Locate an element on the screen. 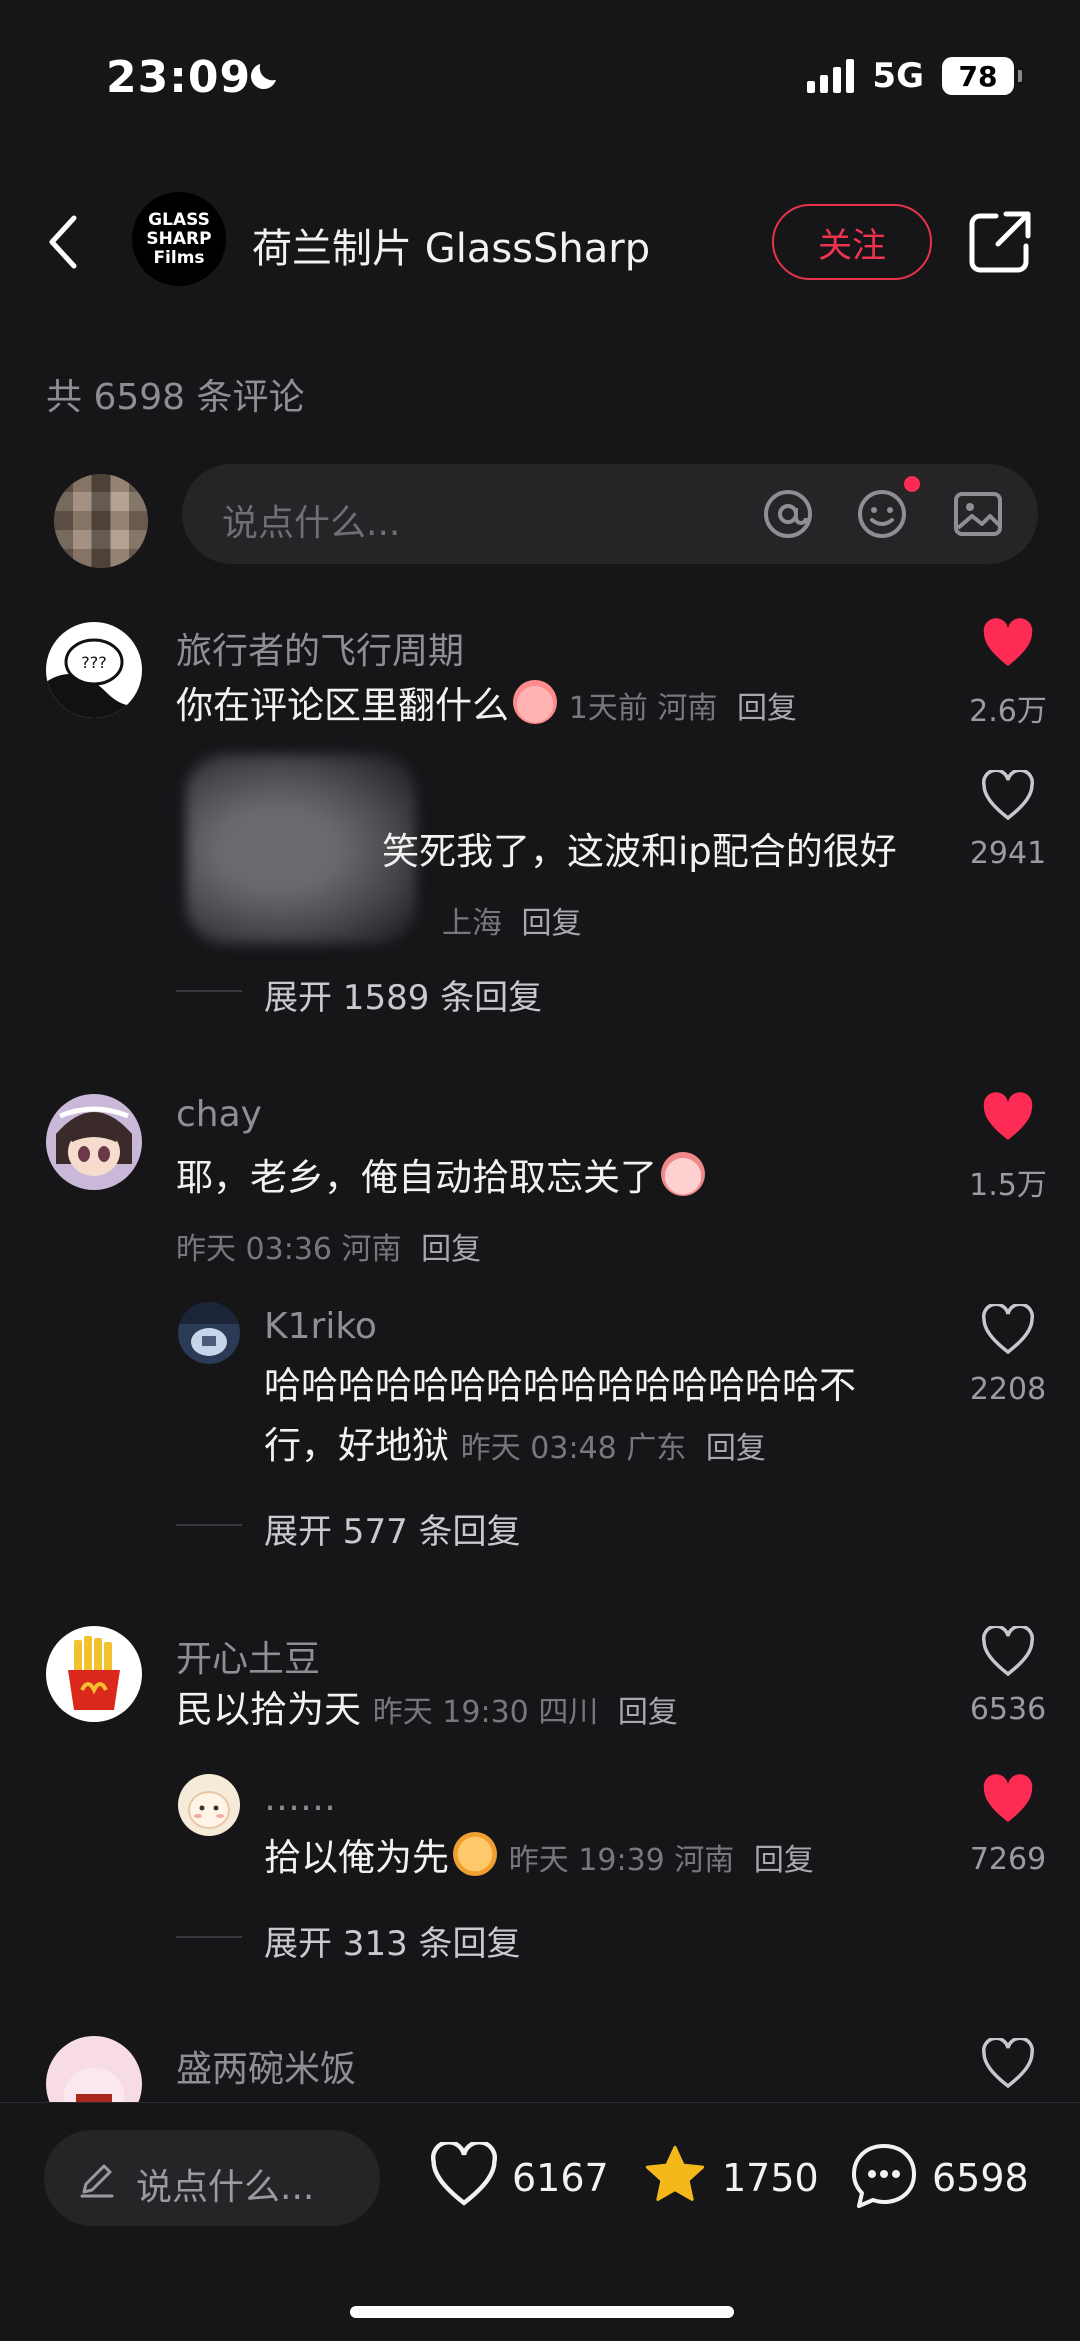 The width and height of the screenshot is (1080, 2341). comment-meta: 1天前 河南 回复 is located at coordinates (683, 708).